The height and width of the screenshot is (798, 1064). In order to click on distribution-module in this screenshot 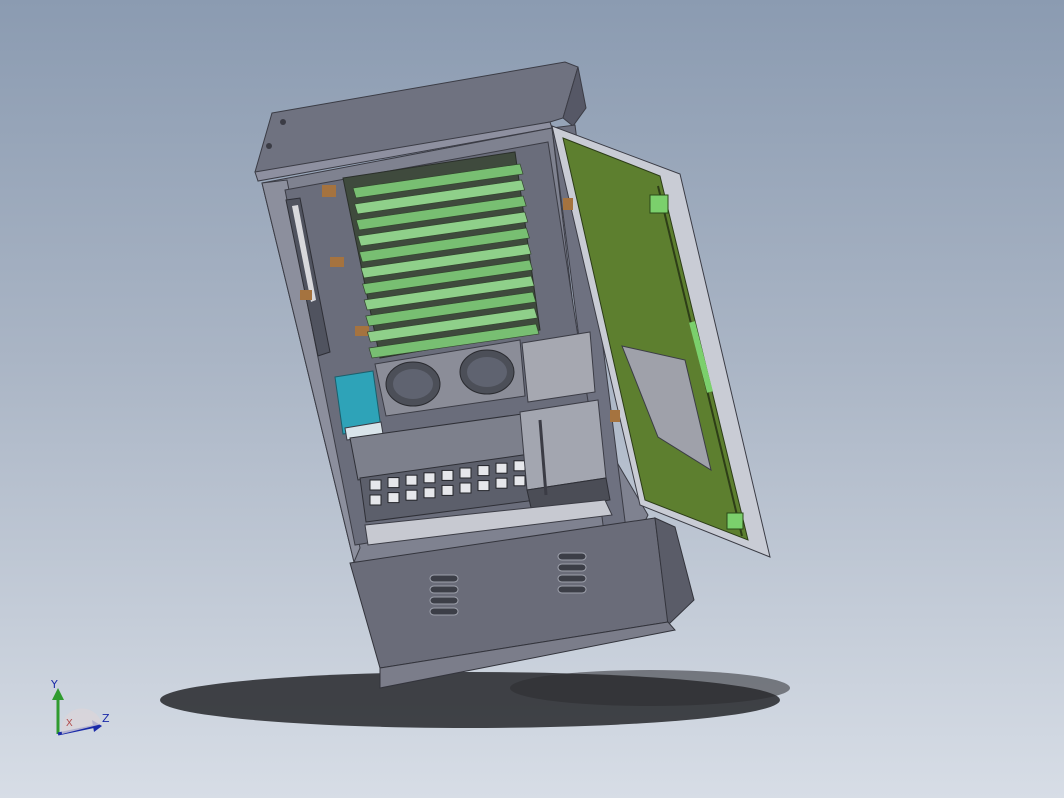, I will do `click(565, 456)`.